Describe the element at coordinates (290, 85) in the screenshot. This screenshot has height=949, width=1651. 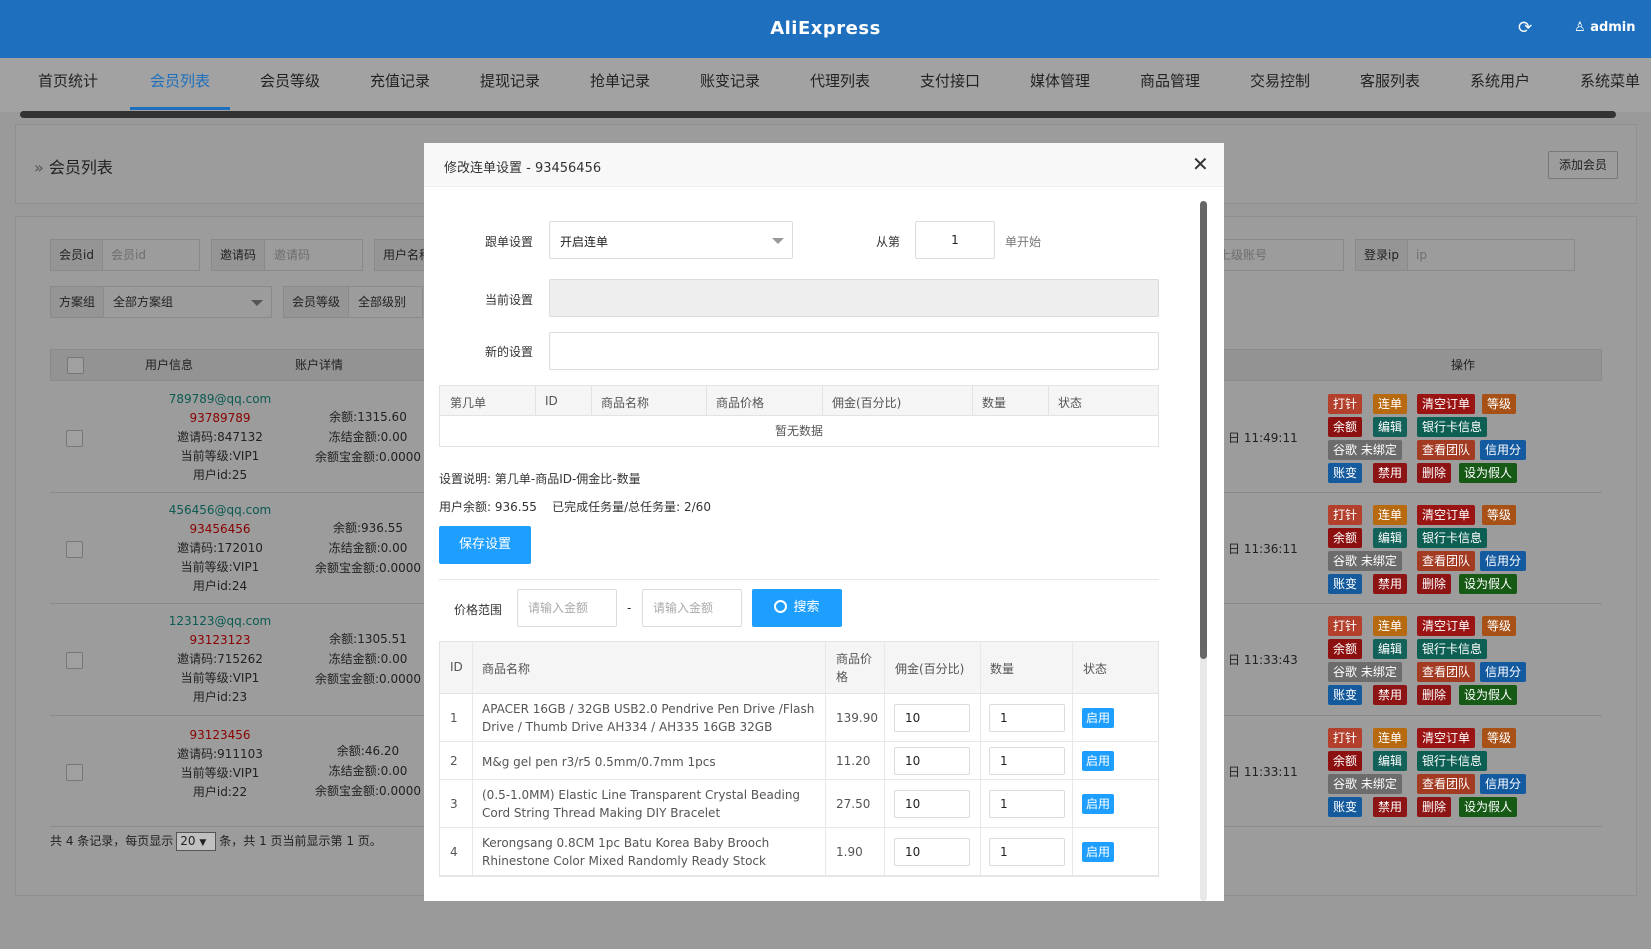
I see `nav-item-3: 会员等级` at that location.